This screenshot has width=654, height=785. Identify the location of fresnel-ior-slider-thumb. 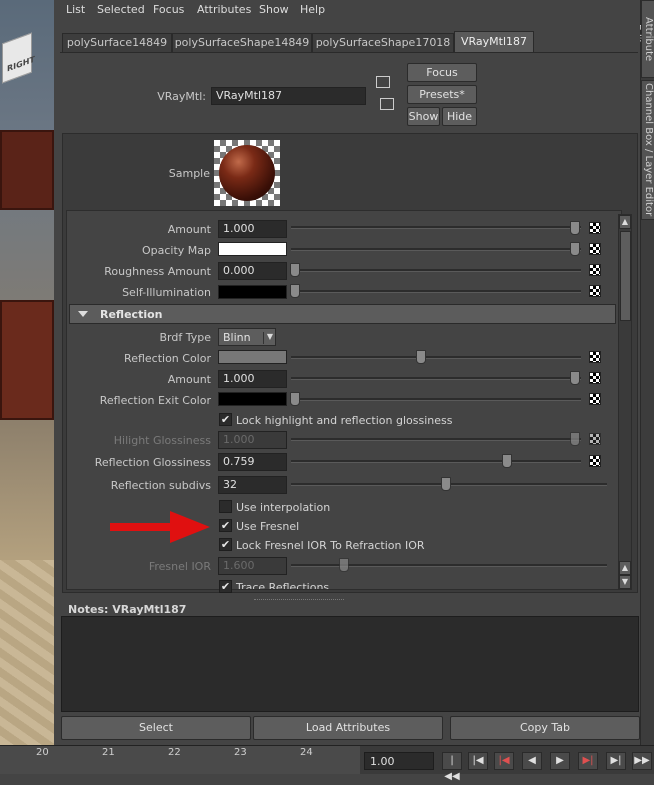
(344, 565).